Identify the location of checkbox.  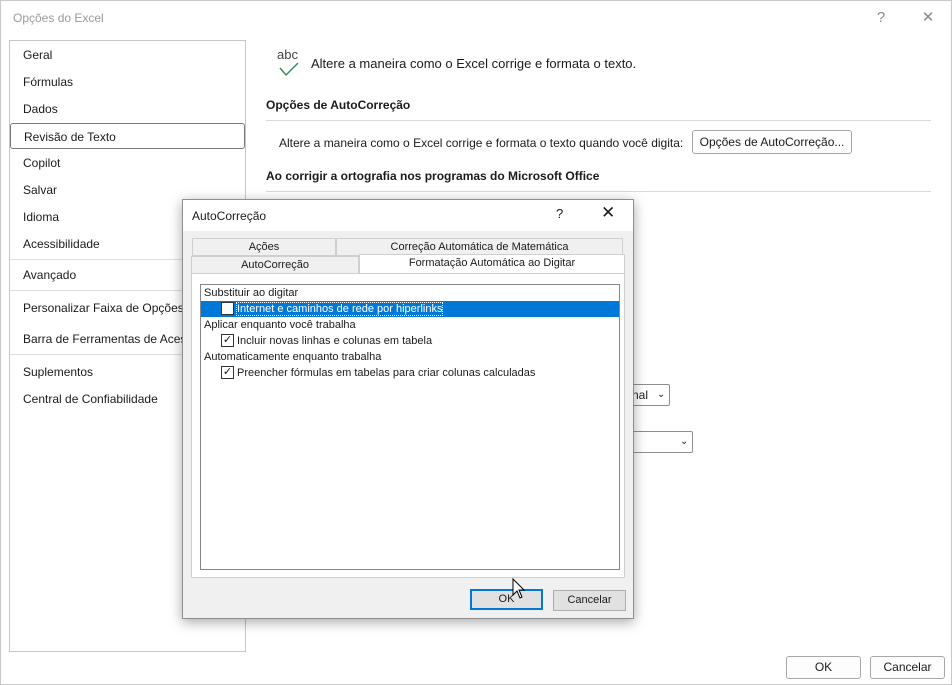
(227, 308).